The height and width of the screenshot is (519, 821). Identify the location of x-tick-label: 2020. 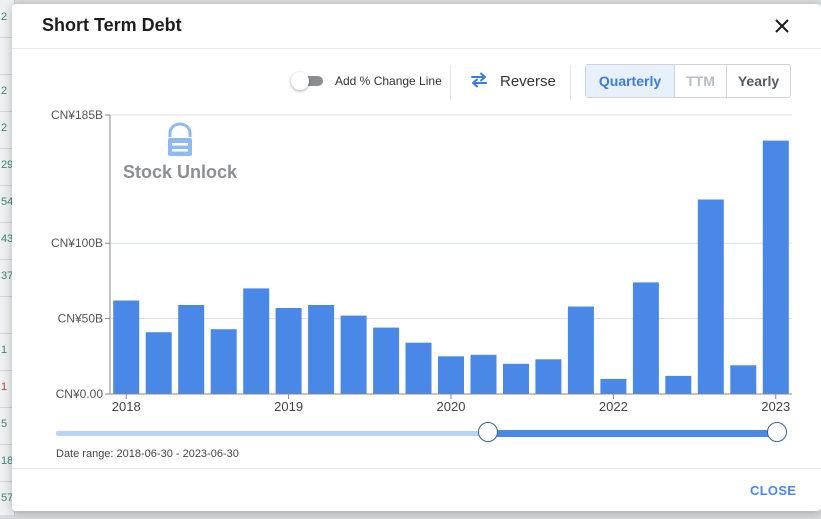
(451, 406).